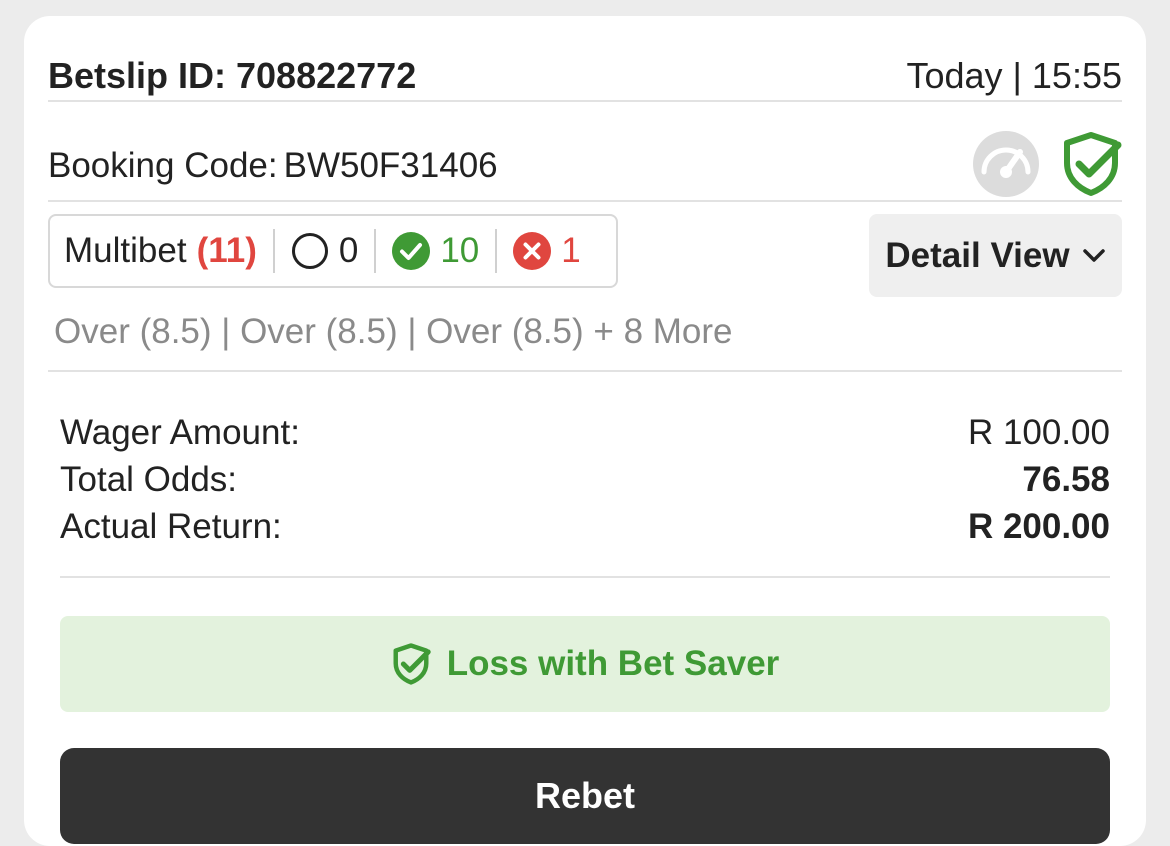  Describe the element at coordinates (585, 577) in the screenshot. I see `summary-divider` at that location.